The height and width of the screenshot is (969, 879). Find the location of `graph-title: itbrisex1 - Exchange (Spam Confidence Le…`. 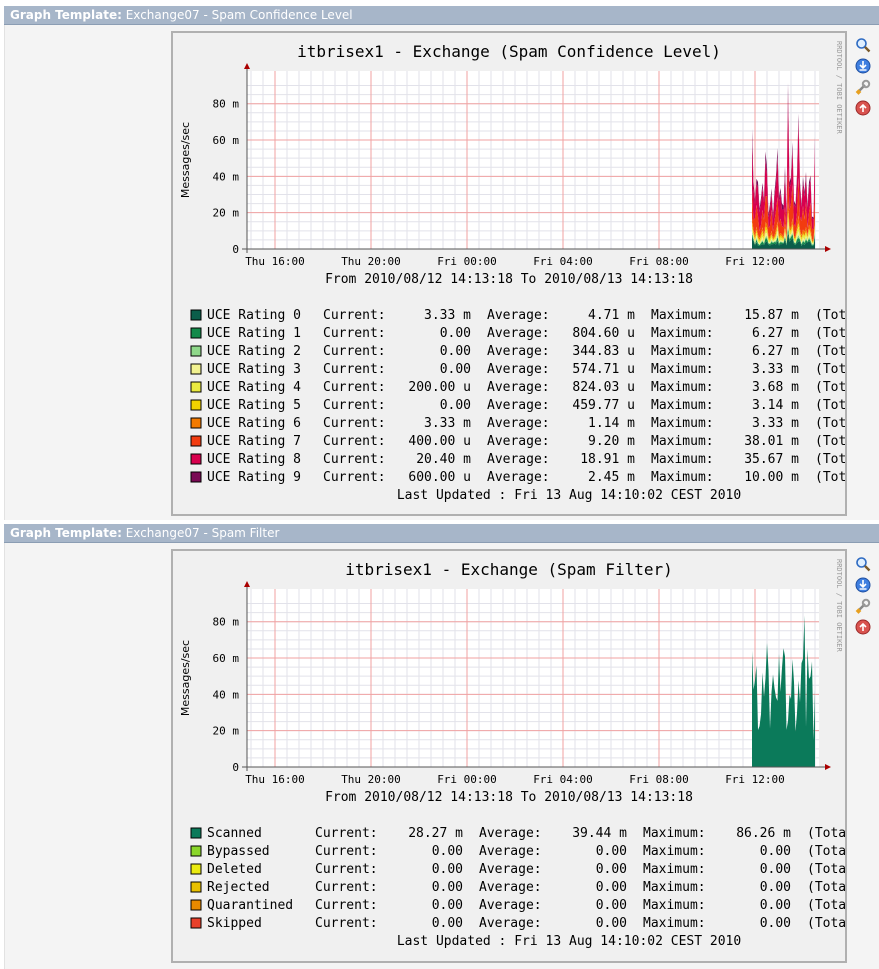

graph-title: itbrisex1 - Exchange (Spam Confidence Le… is located at coordinates (509, 51).